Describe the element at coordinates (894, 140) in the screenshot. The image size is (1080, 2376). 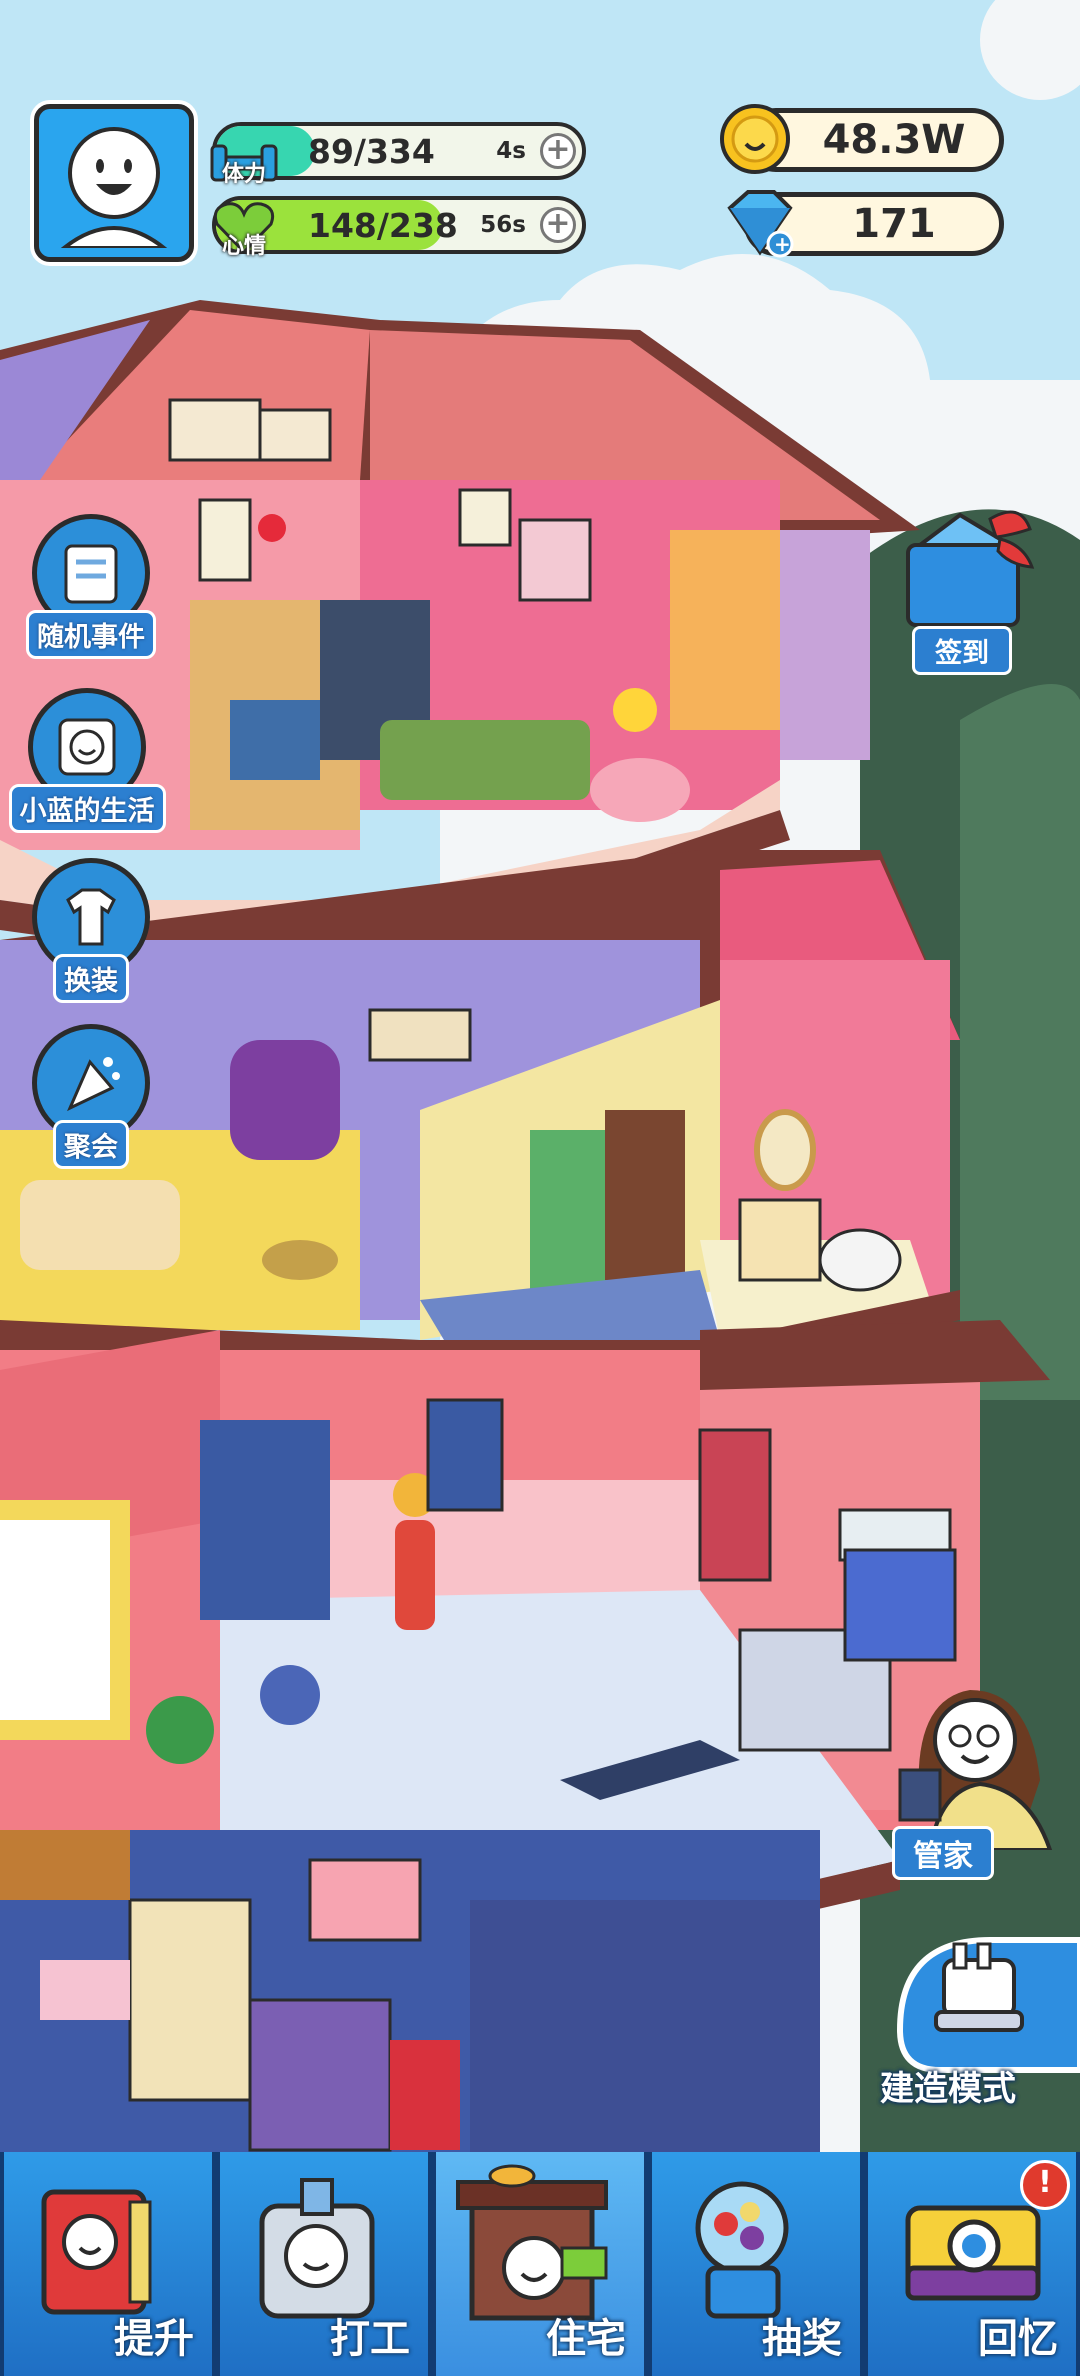
I see `coin-value: 48.3W` at that location.